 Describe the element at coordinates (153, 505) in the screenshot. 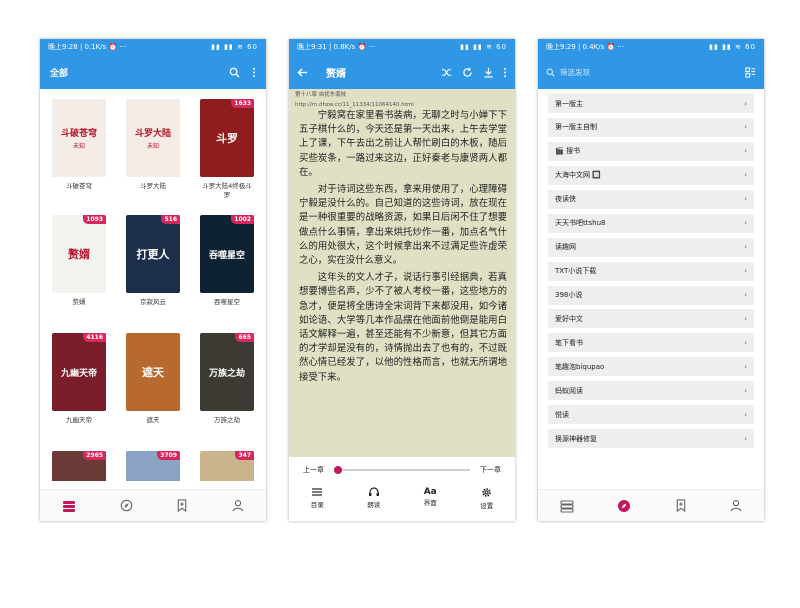

I see `bottom-nav` at that location.